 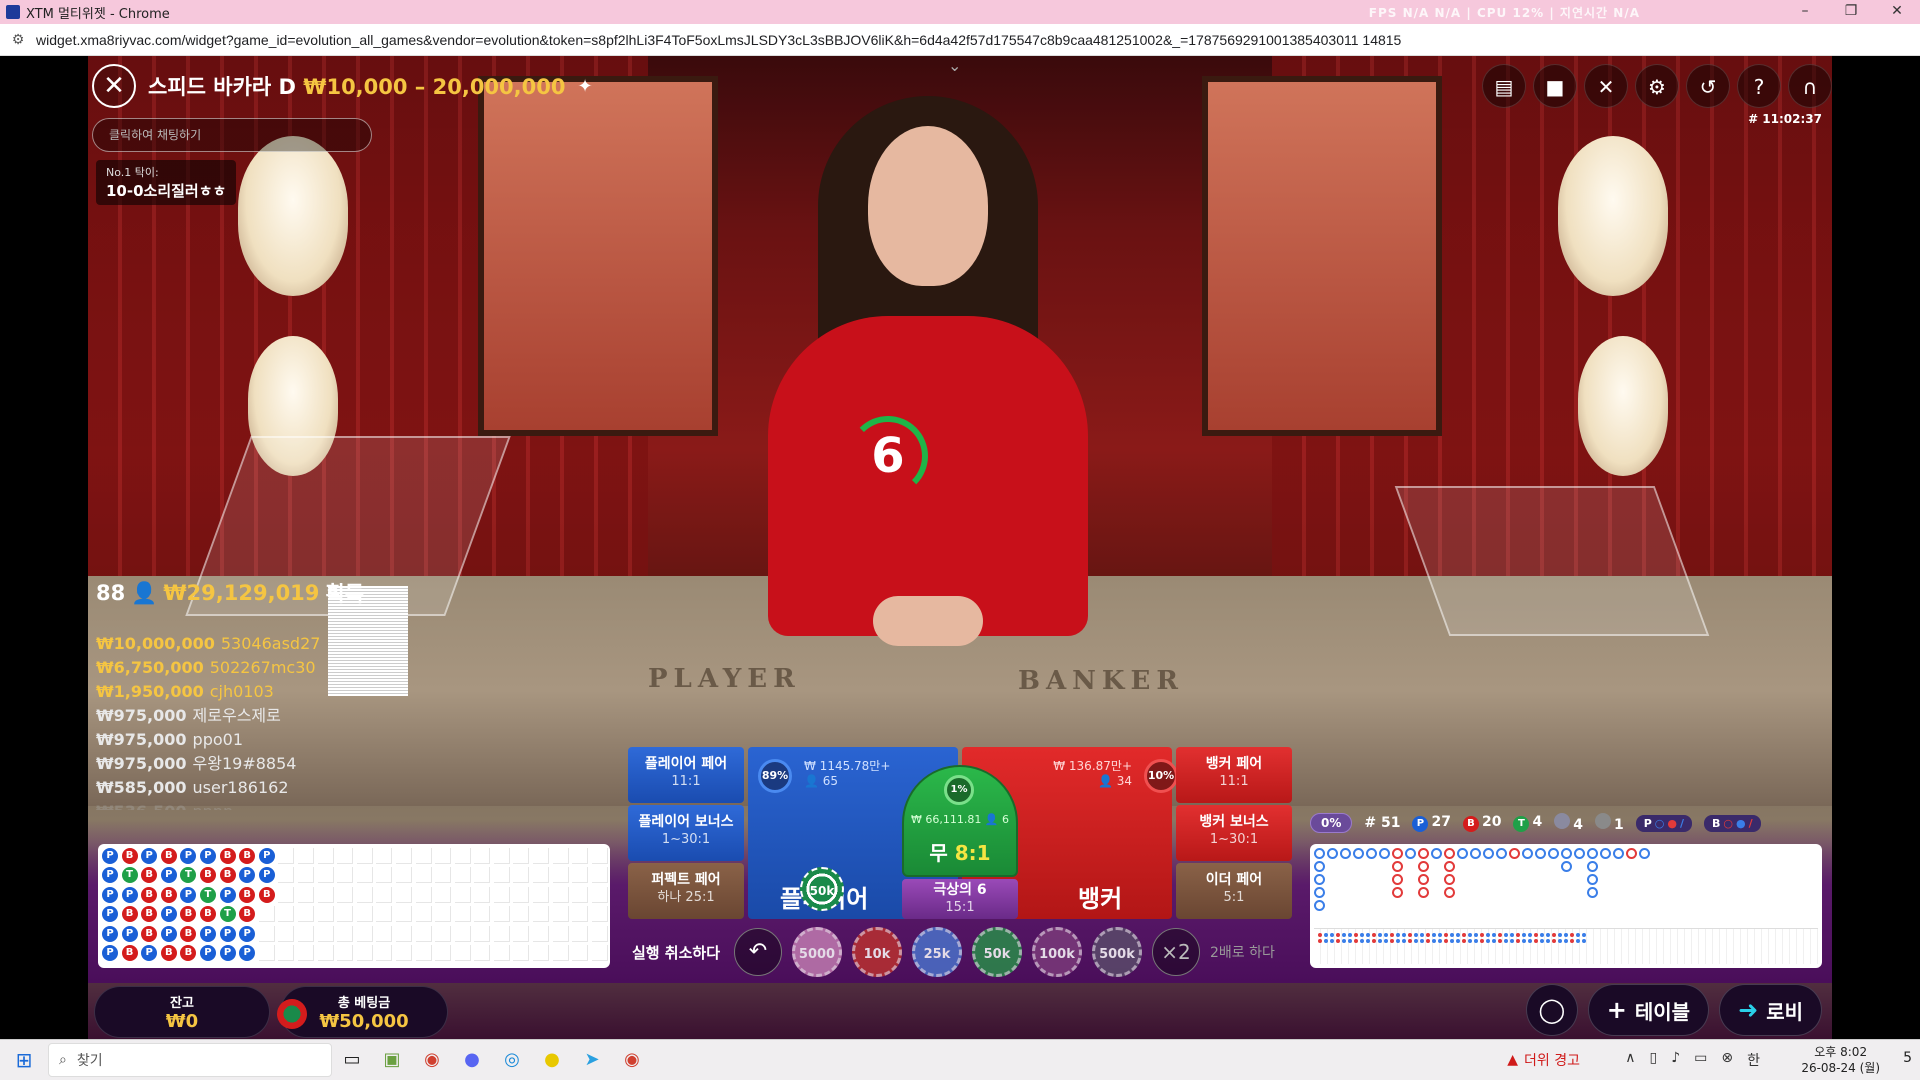 What do you see at coordinates (1708, 86) in the screenshot?
I see `history-icon: ↺` at bounding box center [1708, 86].